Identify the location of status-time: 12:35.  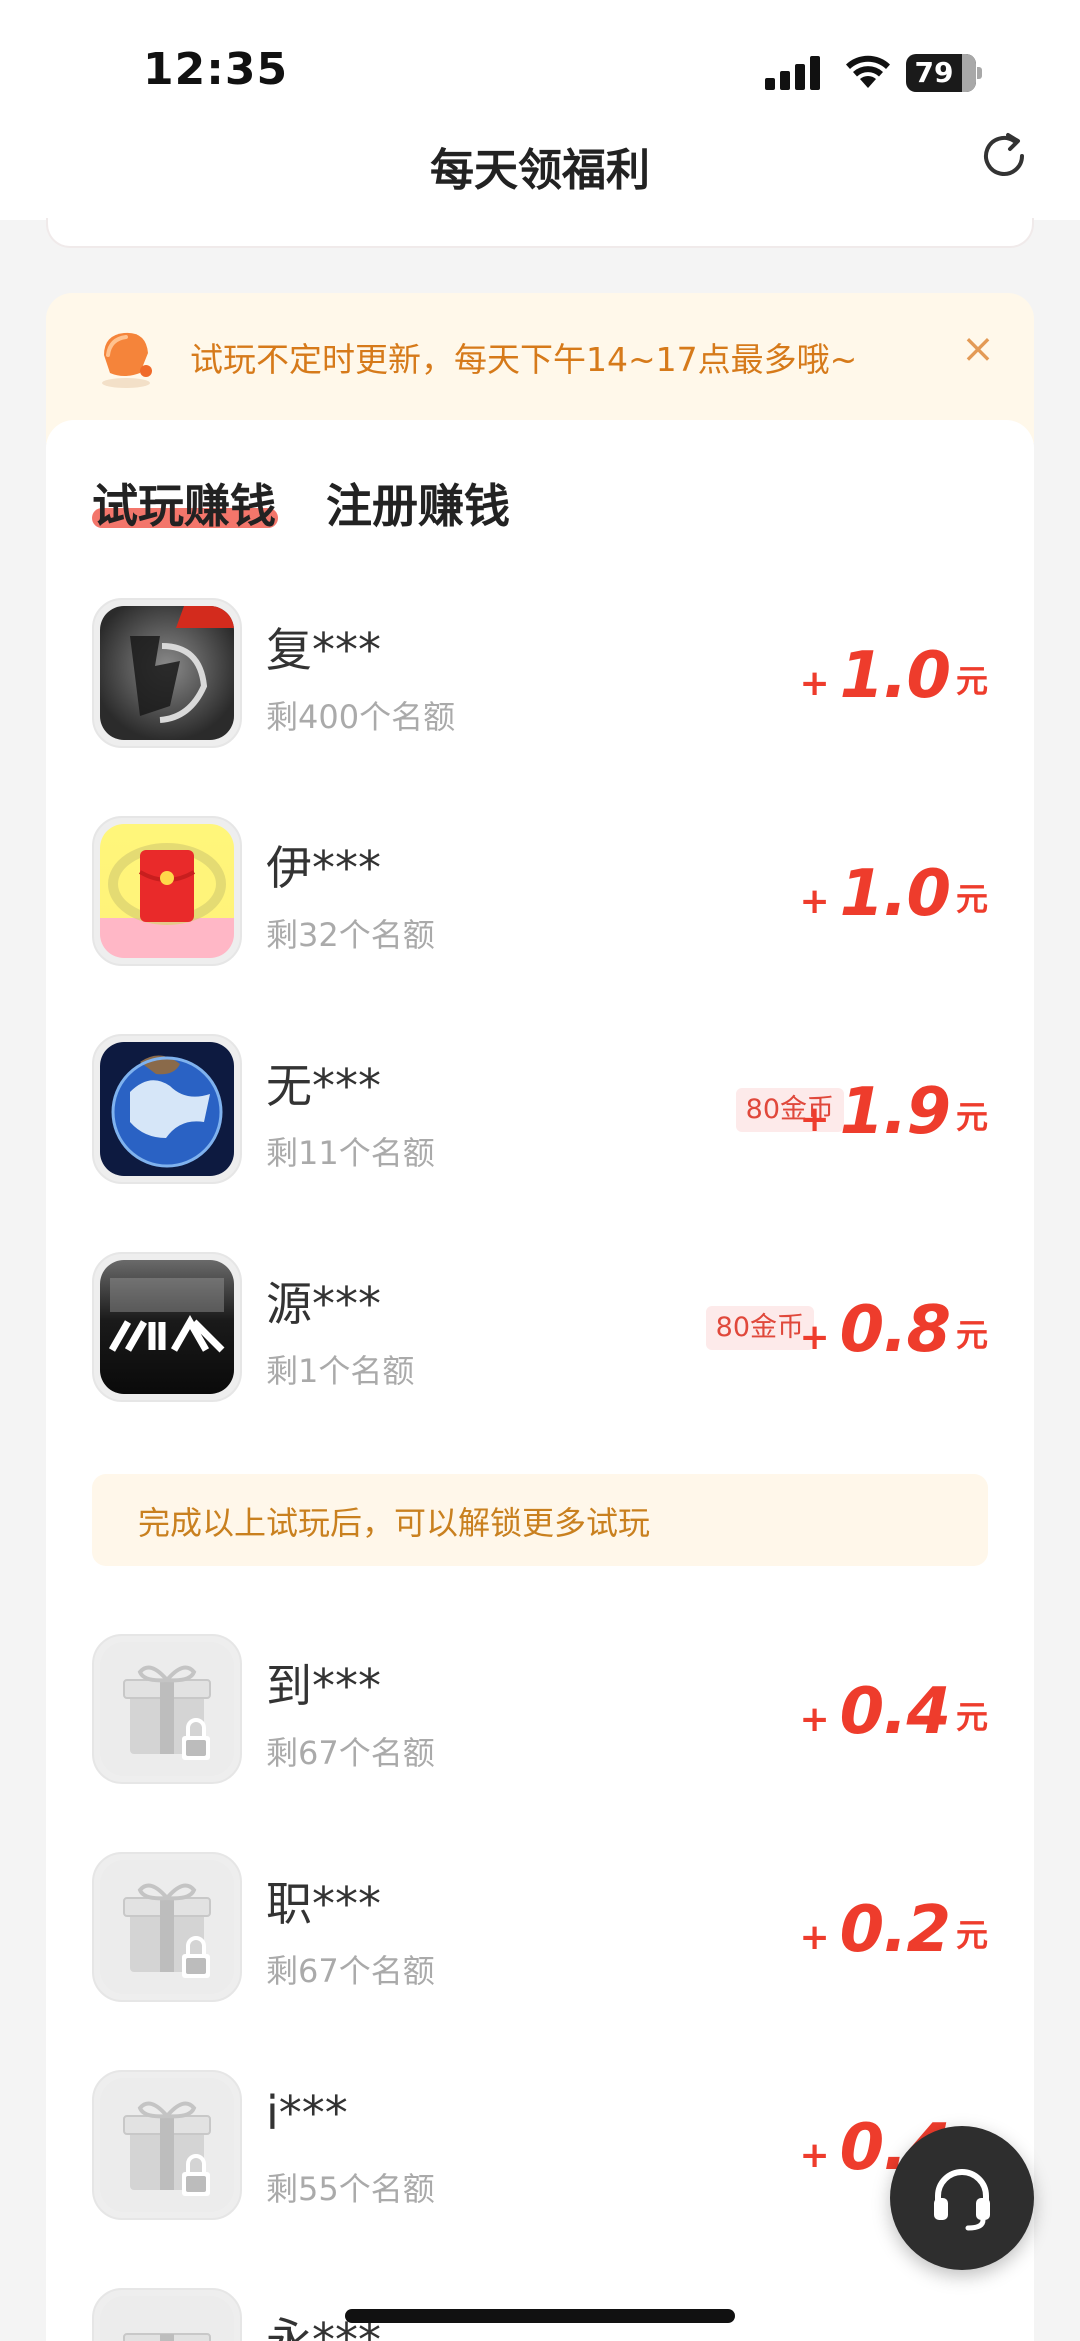
(216, 69).